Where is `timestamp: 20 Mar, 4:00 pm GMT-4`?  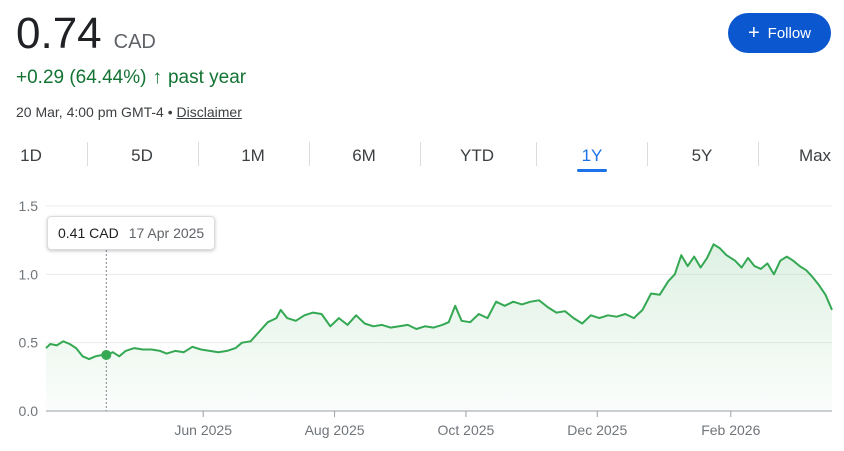 timestamp: 20 Mar, 4:00 pm GMT-4 is located at coordinates (90, 112).